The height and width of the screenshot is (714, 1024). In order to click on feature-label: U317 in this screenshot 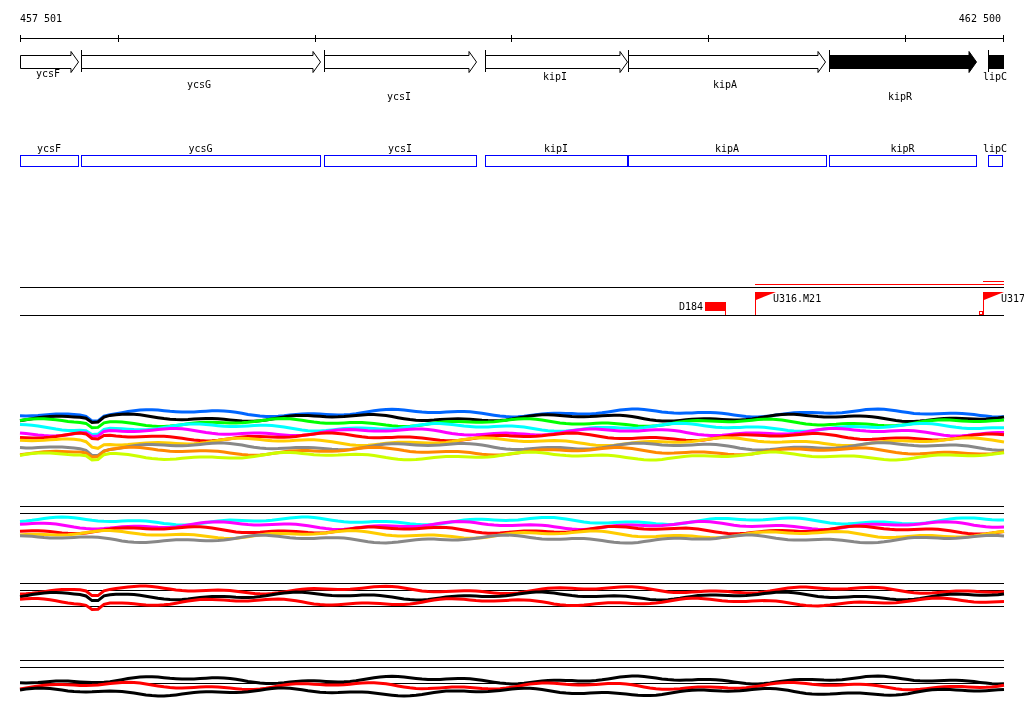, I will do `click(1012, 298)`.